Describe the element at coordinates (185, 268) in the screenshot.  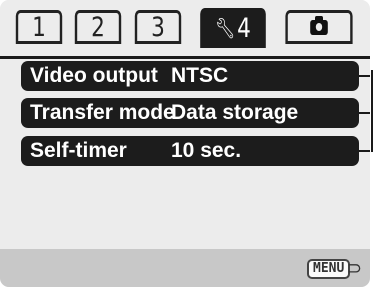
I see `footer-bar: MENU ⊃` at that location.